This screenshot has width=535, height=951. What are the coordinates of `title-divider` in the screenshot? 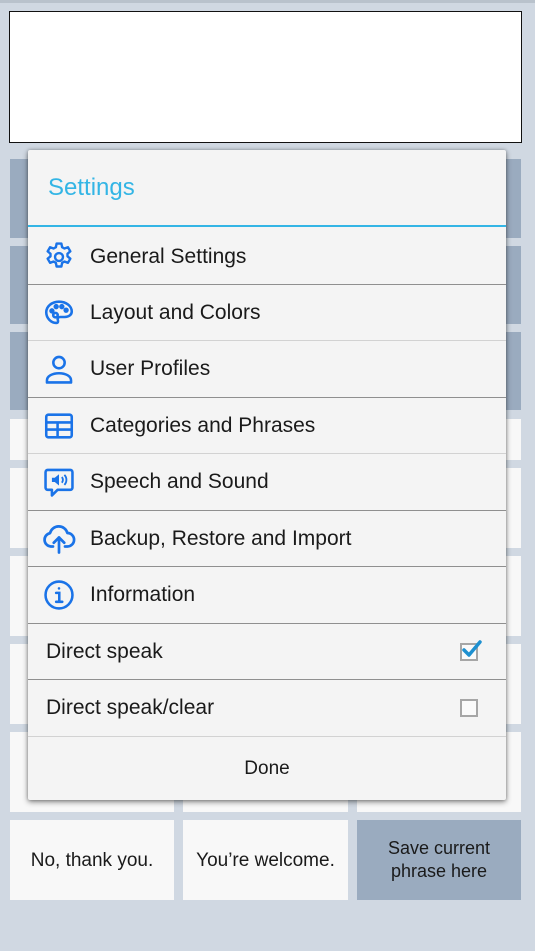 It's located at (267, 226).